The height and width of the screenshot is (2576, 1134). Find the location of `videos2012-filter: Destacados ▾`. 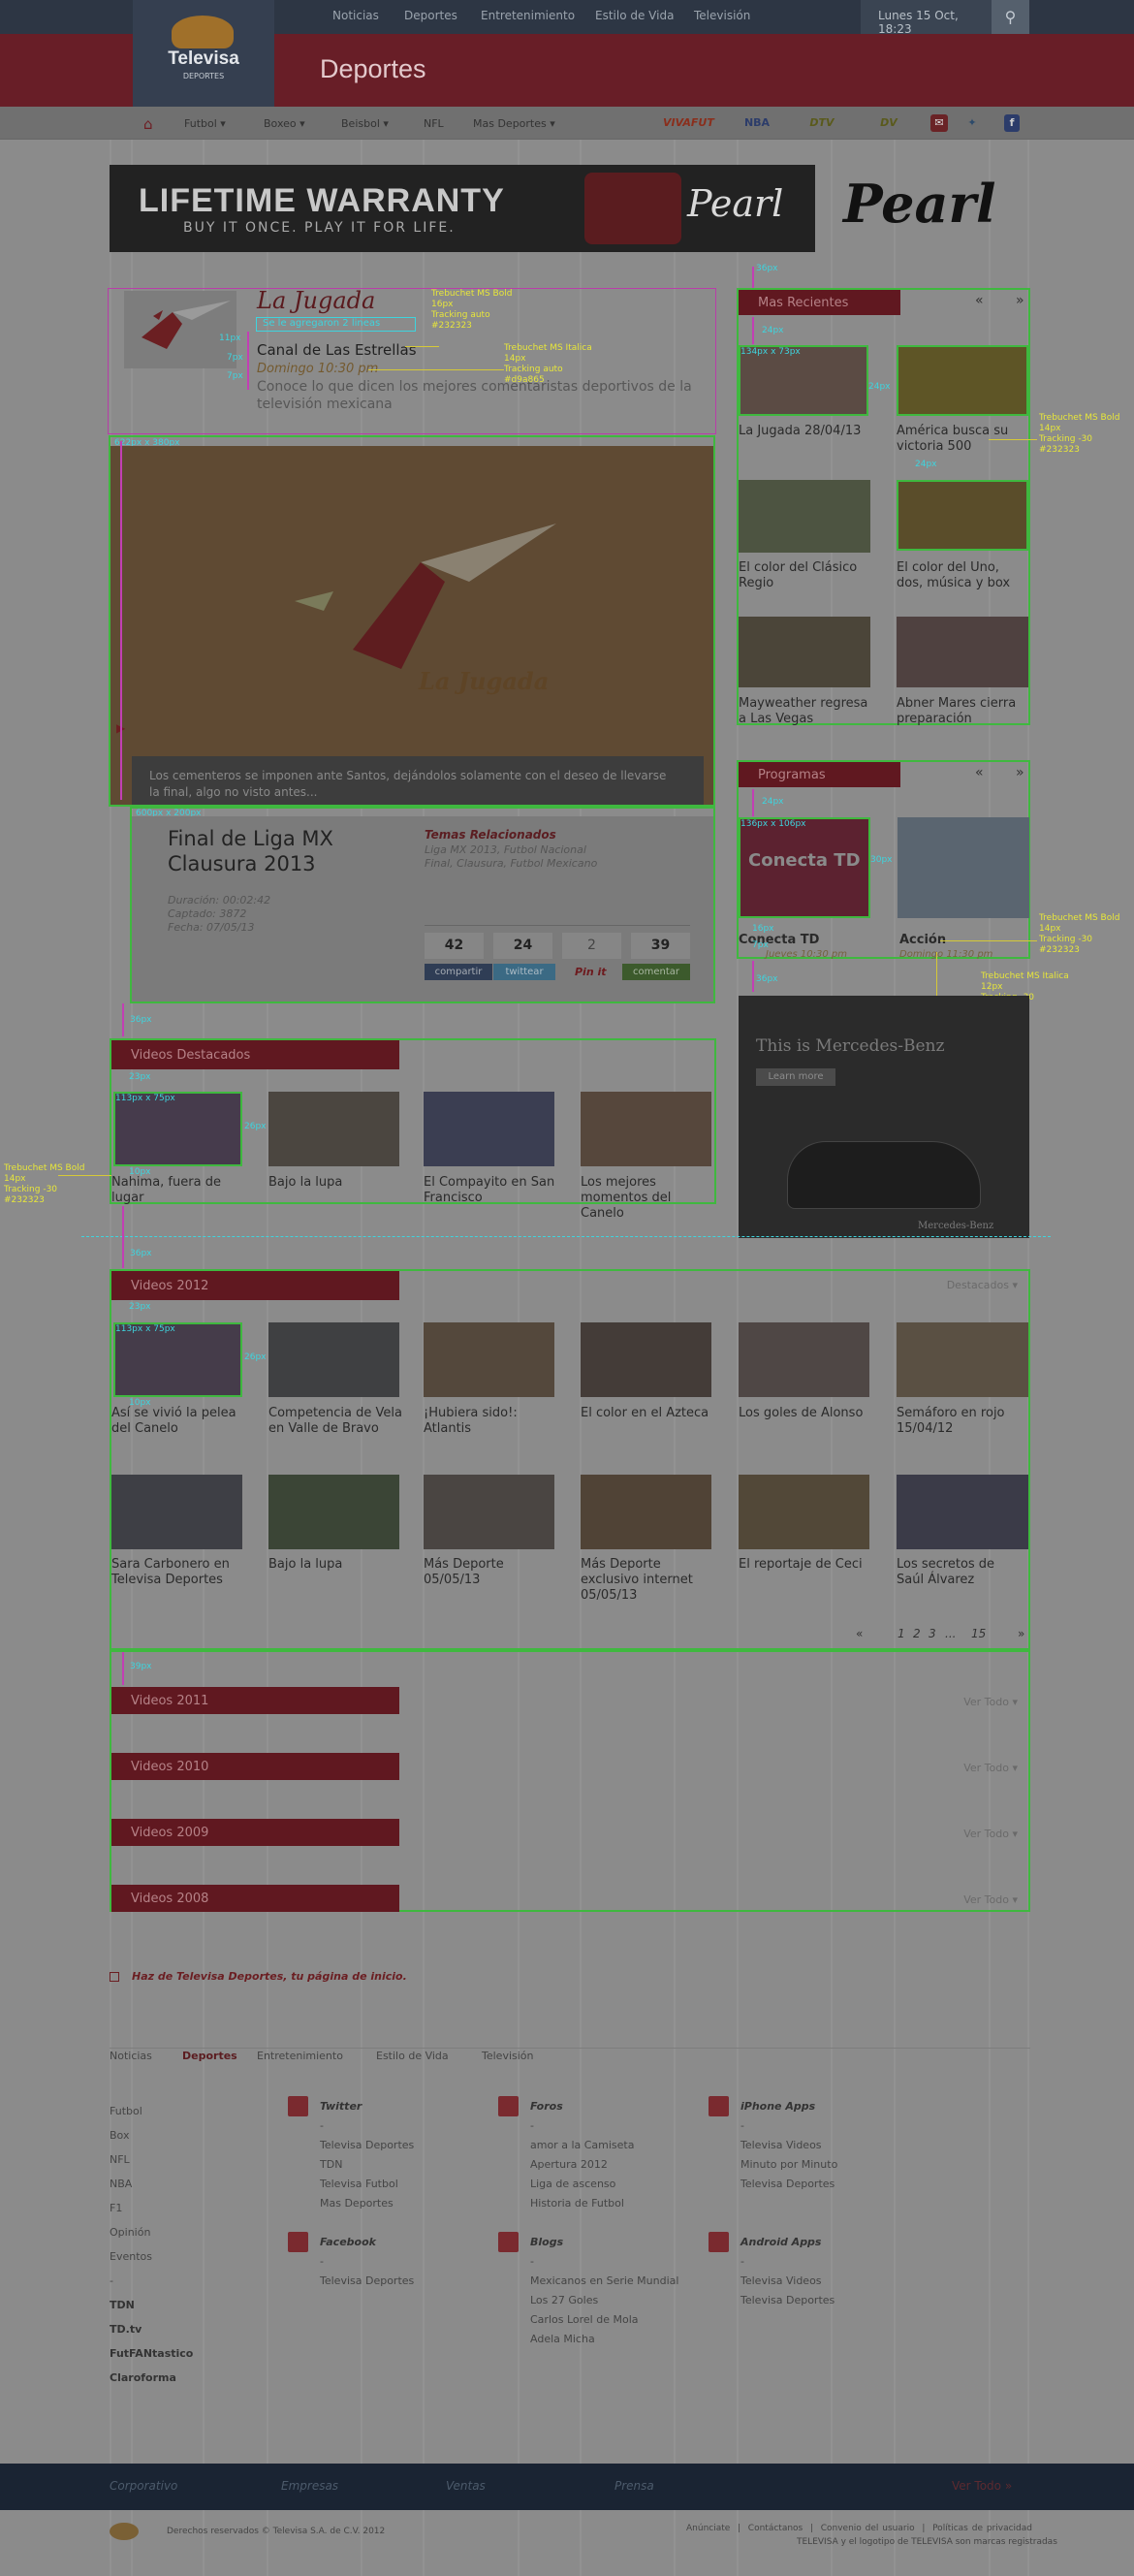

videos2012-filter: Destacados ▾ is located at coordinates (972, 1285).